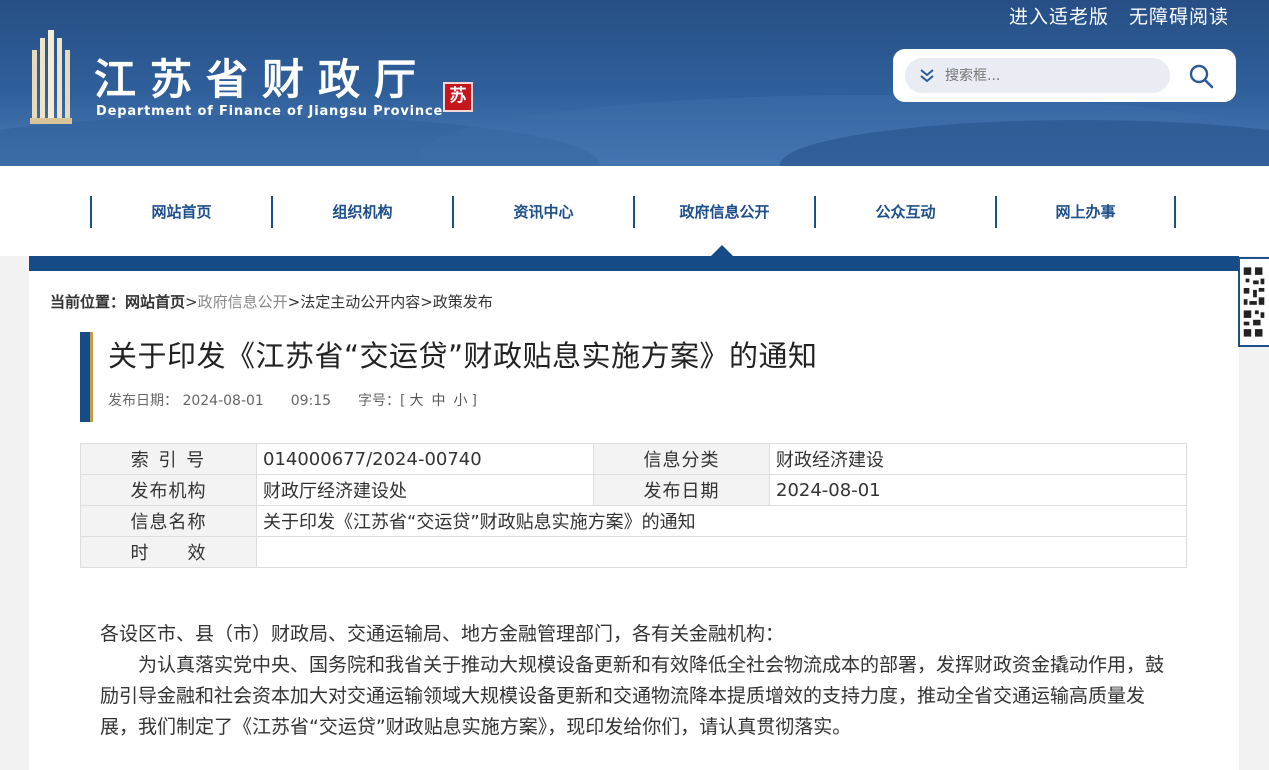 The height and width of the screenshot is (770, 1269). What do you see at coordinates (1179, 15) in the screenshot?
I see `accessible-reading-link: 无障碍阅读` at bounding box center [1179, 15].